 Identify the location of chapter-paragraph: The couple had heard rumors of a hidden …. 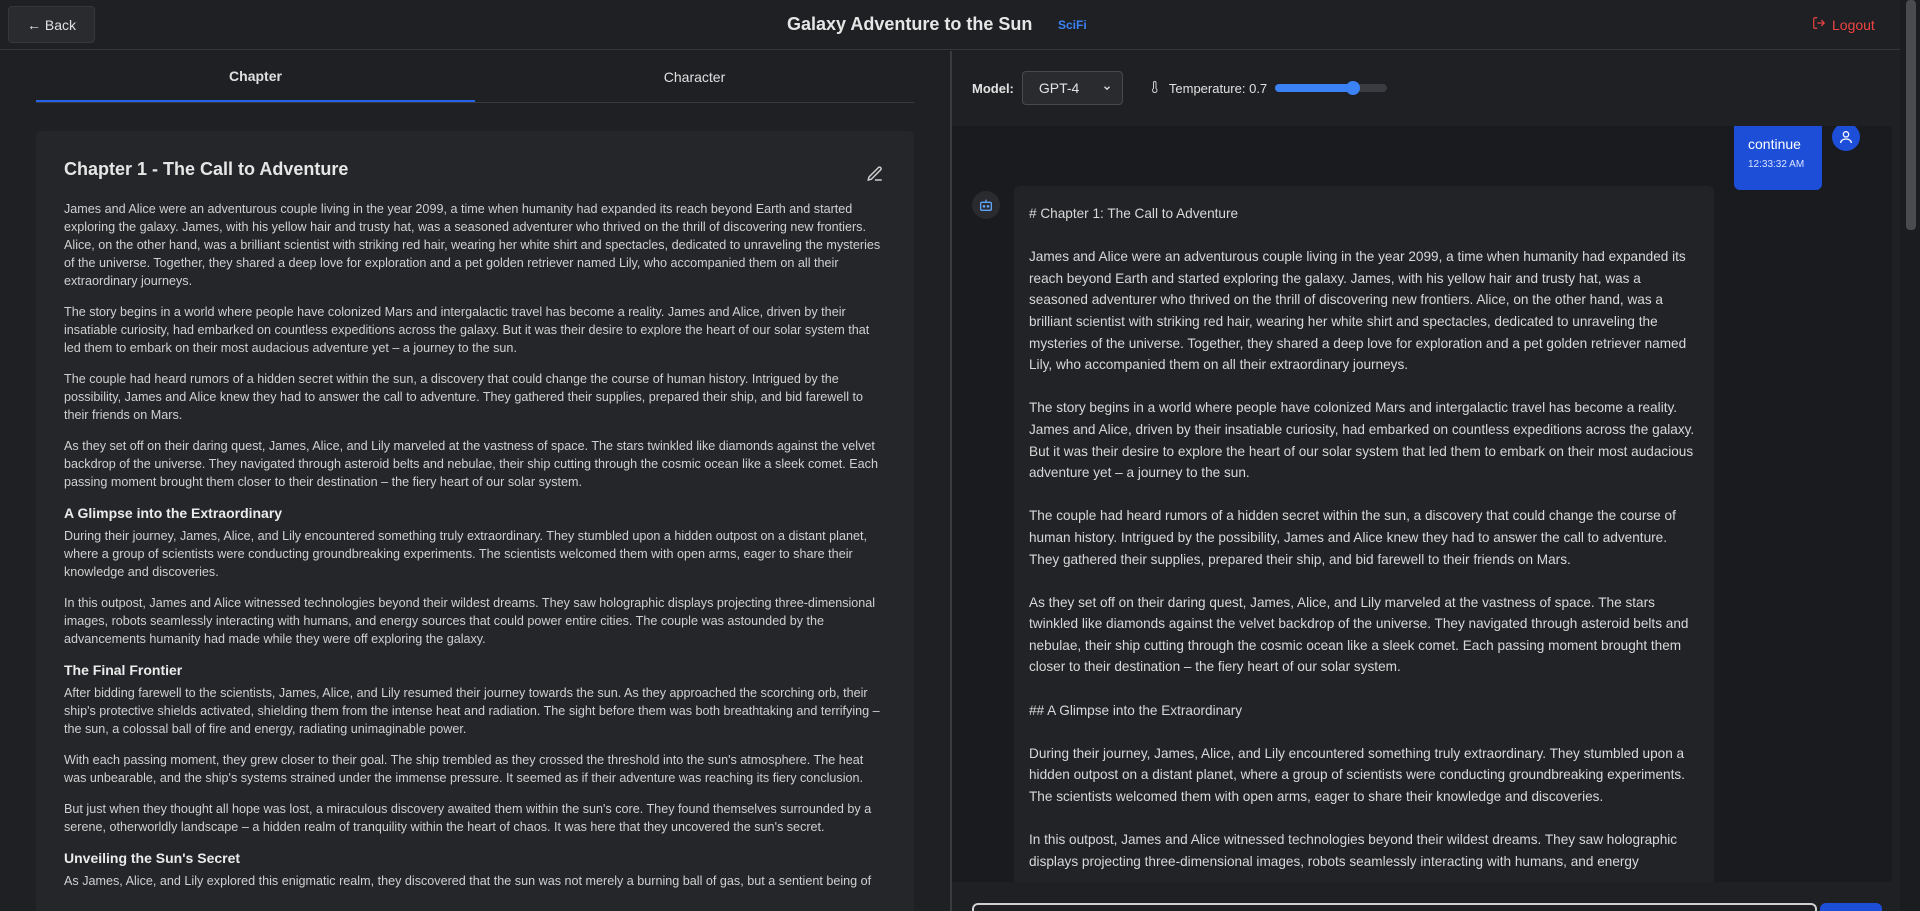
(463, 397).